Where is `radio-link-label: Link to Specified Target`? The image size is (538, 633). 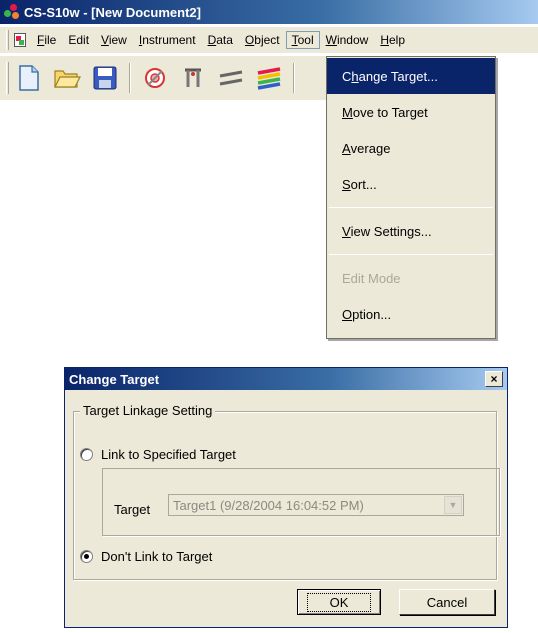
radio-link-label: Link to Specified Target is located at coordinates (170, 454).